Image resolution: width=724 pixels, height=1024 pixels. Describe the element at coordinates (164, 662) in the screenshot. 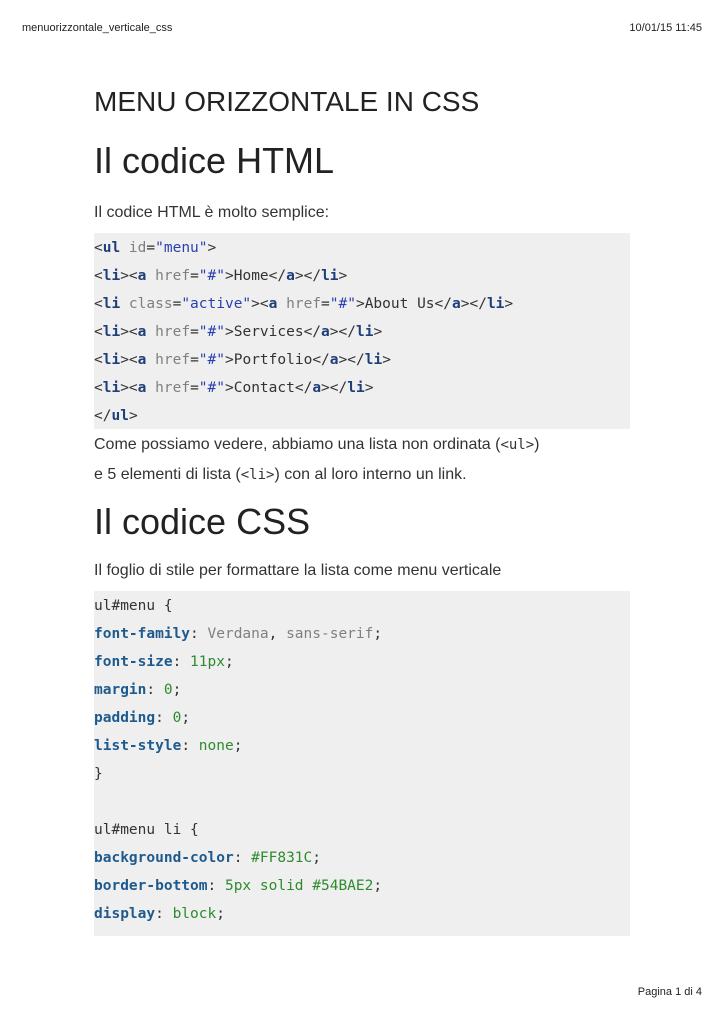

I see `code-line: font-size: 11px;` at that location.